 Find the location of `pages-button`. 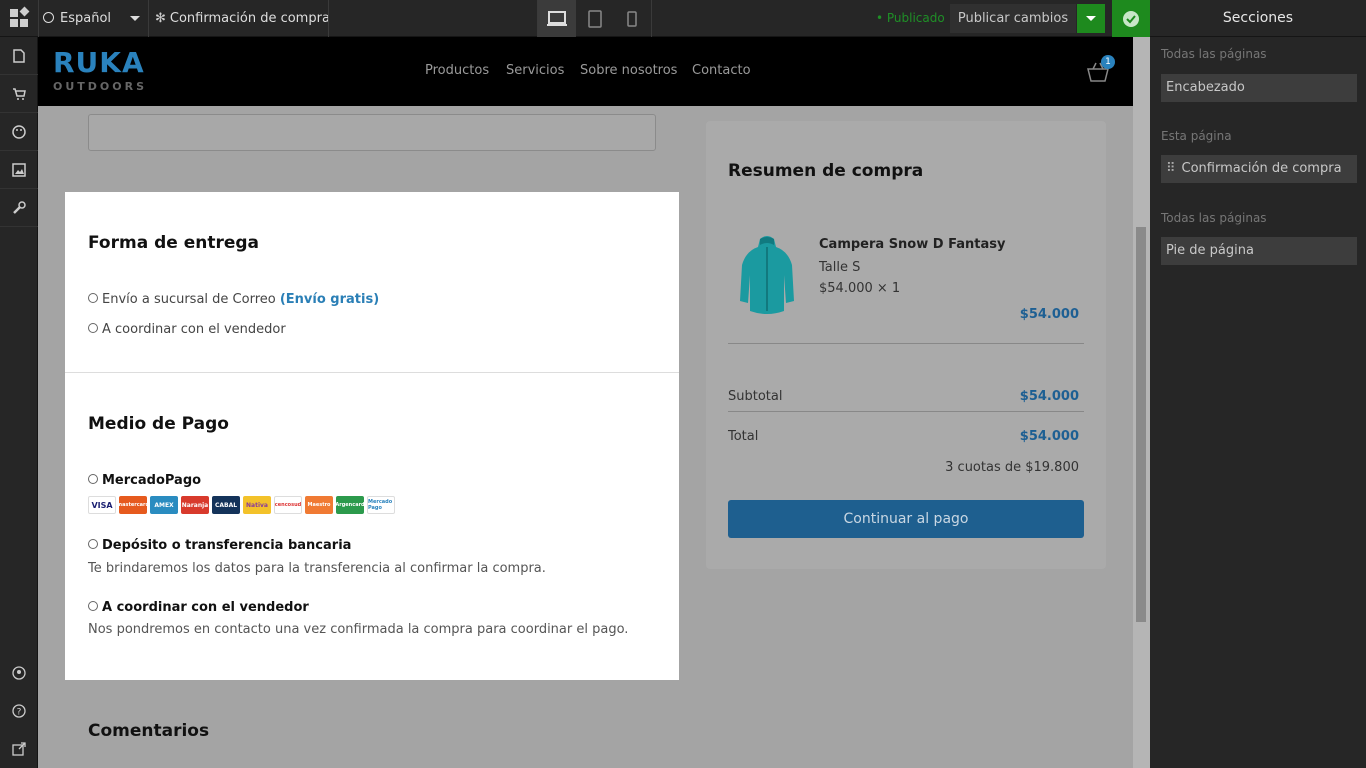

pages-button is located at coordinates (19, 56).